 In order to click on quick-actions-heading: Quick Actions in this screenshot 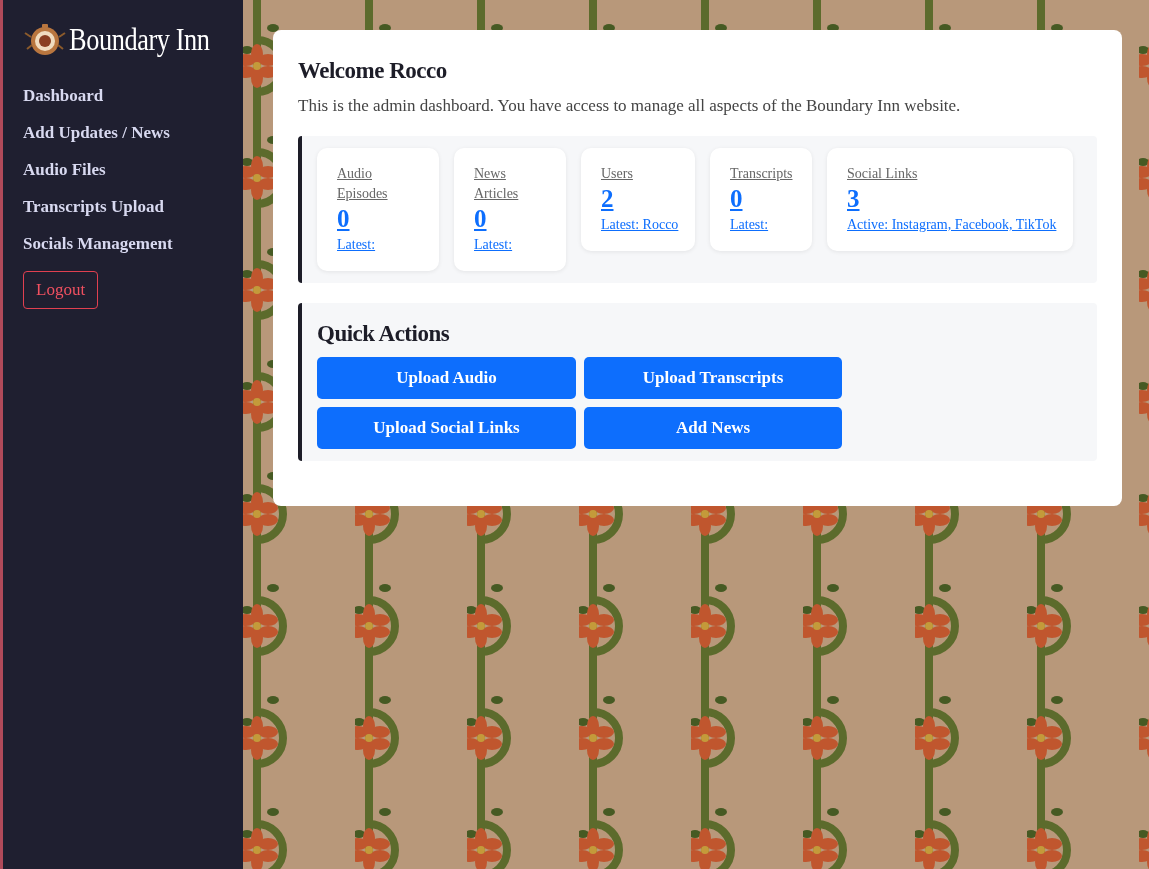, I will do `click(383, 334)`.